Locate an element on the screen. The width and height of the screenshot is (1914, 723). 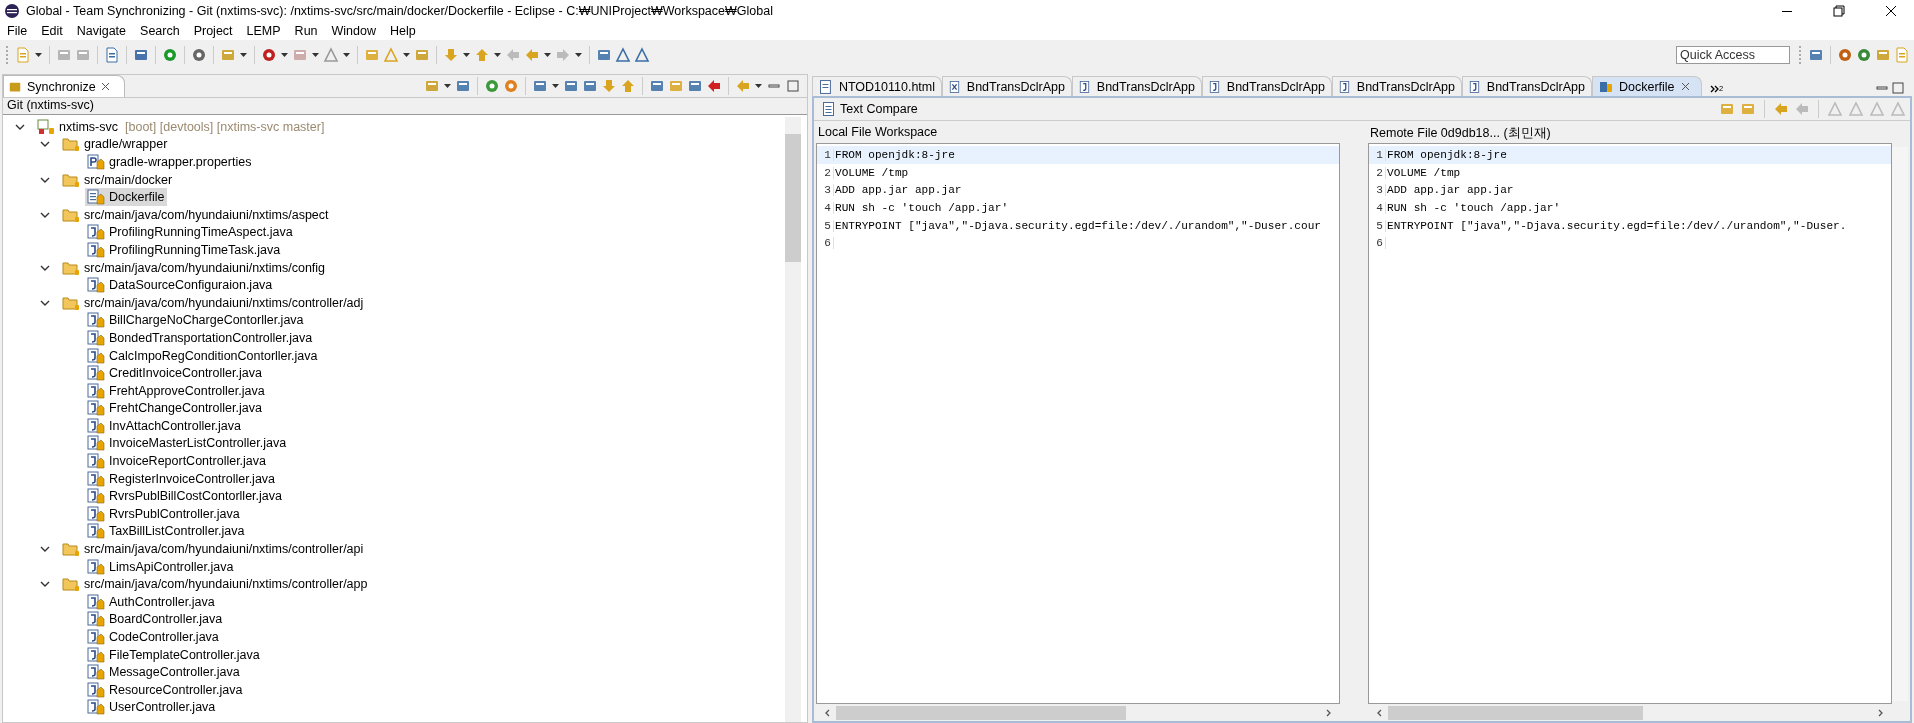
tree-item: LimsApiController.java is located at coordinates (160, 566).